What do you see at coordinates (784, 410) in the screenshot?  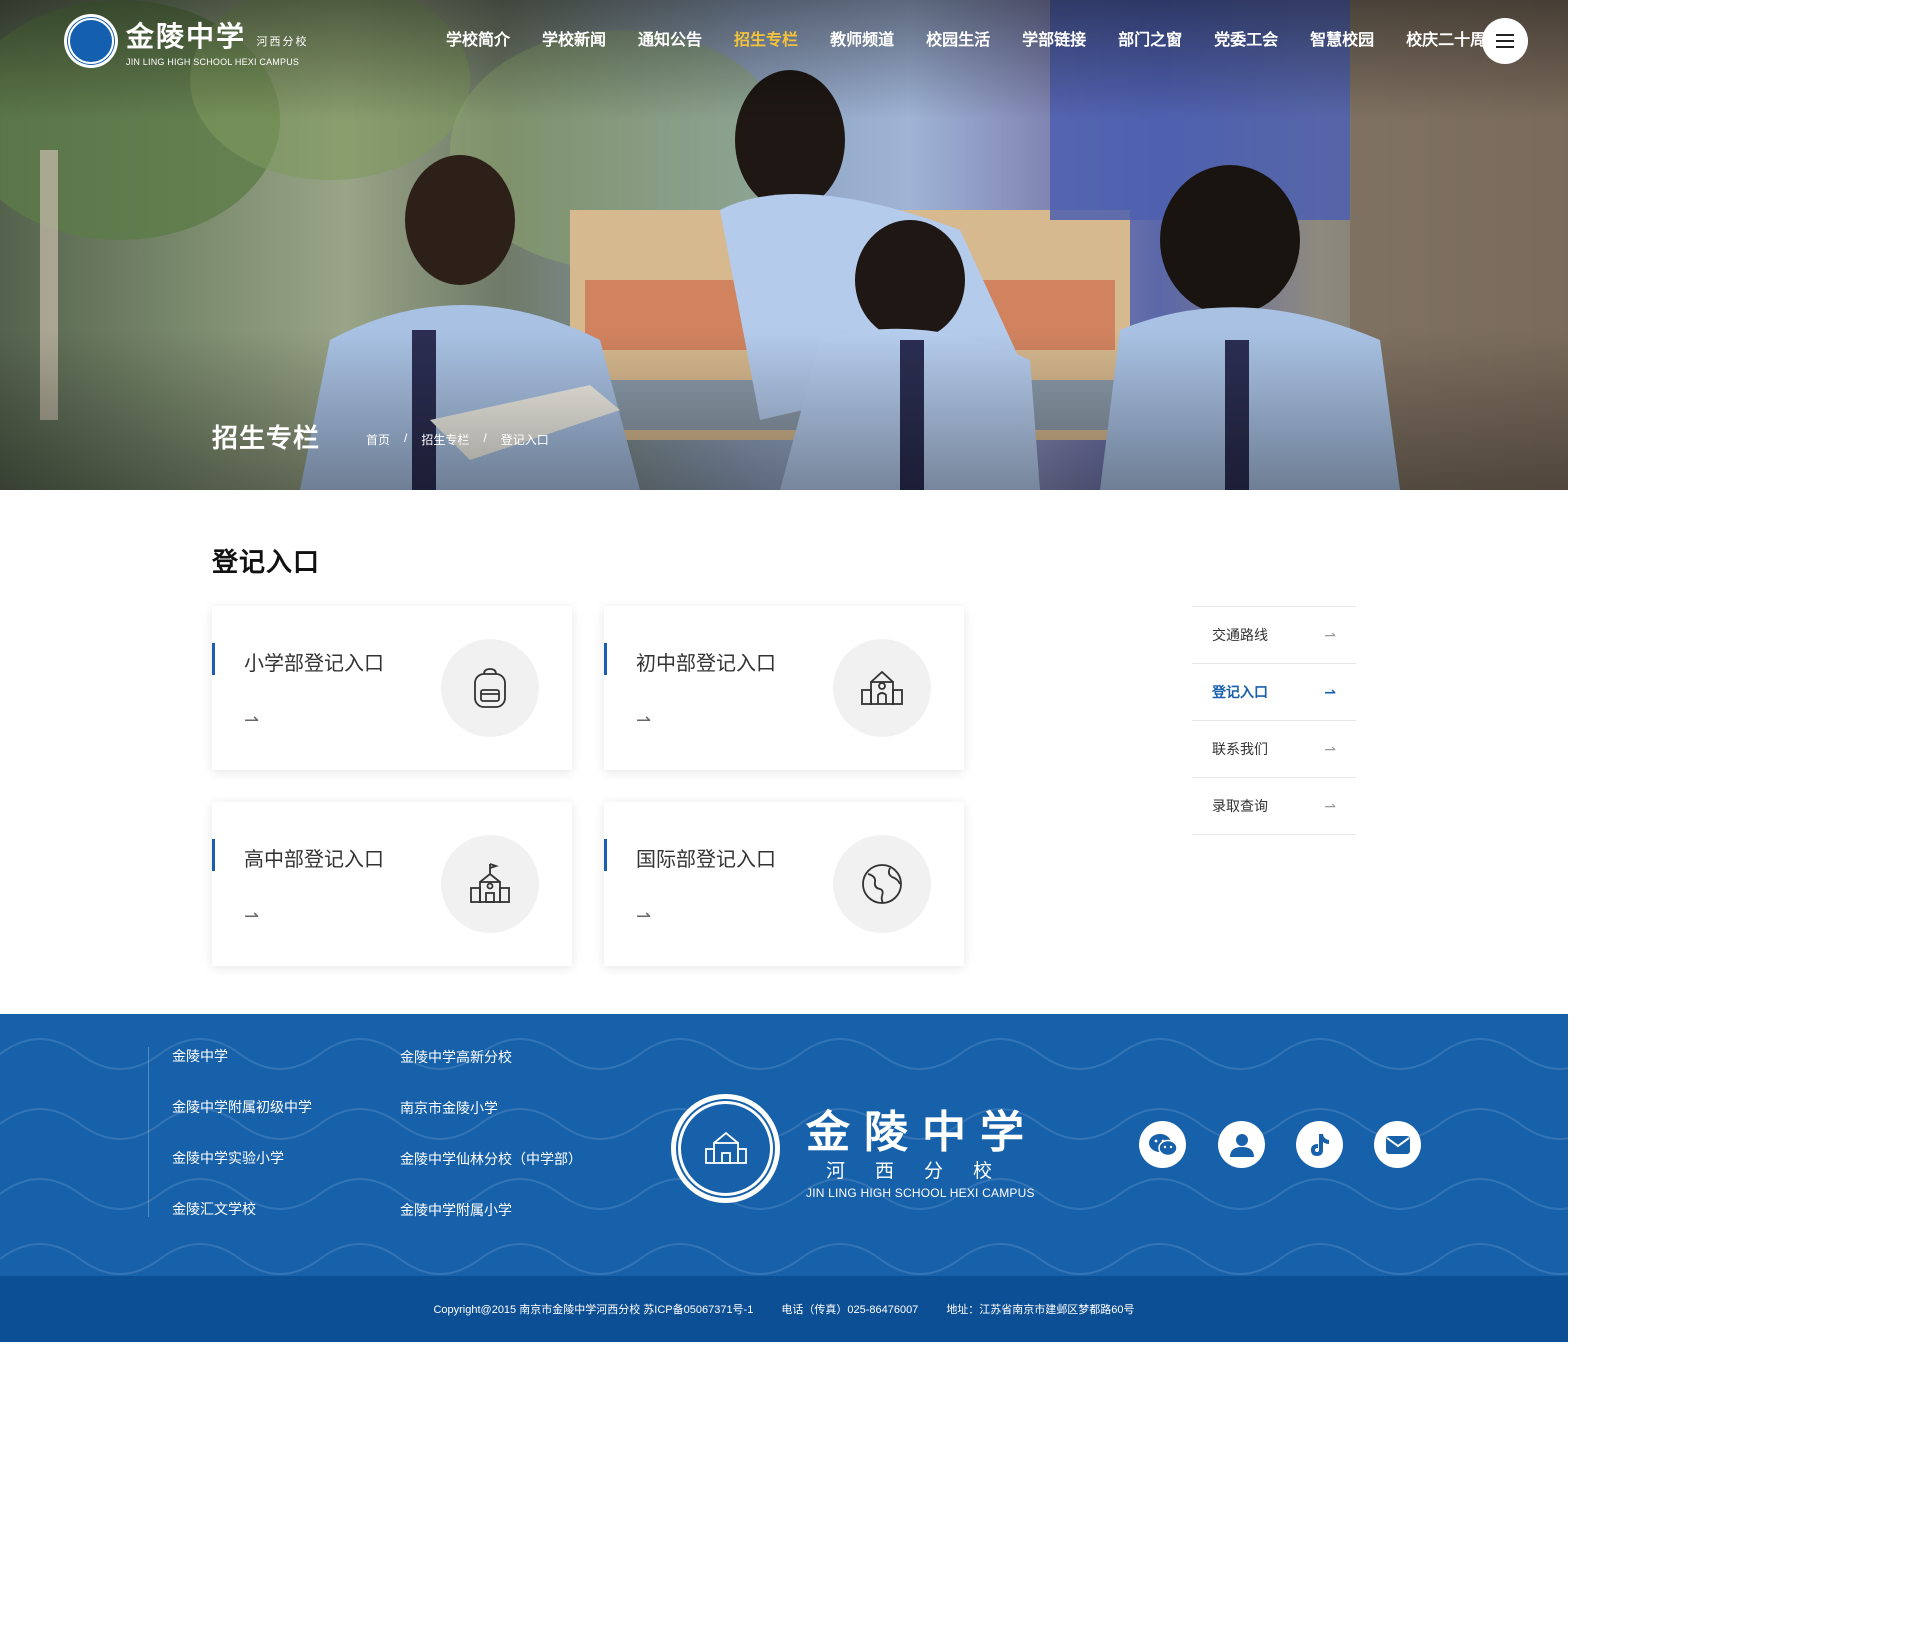 I see `hero-bottom-shade` at bounding box center [784, 410].